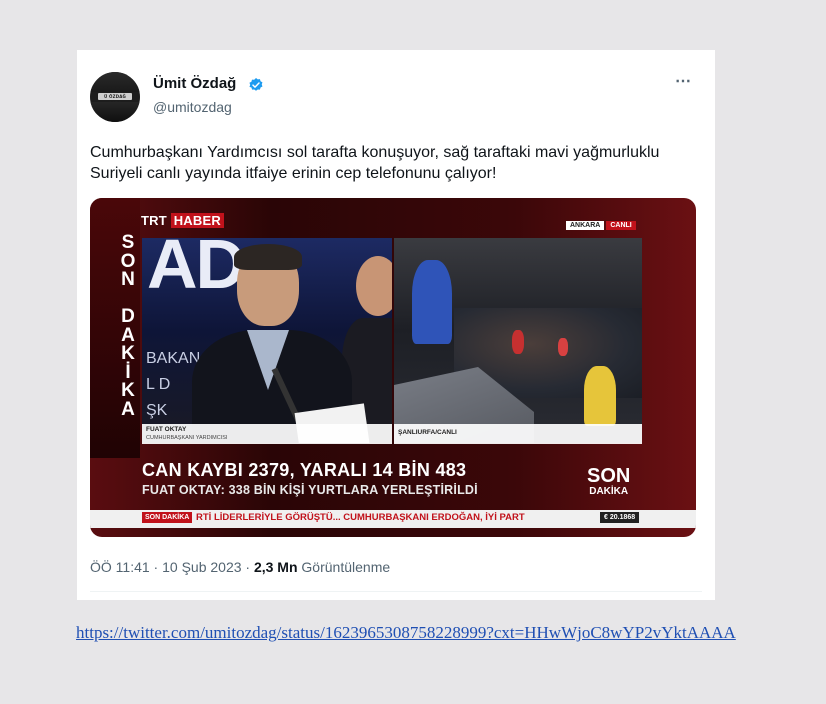  Describe the element at coordinates (609, 491) in the screenshot. I see `logo-line-2: DAKİKA` at that location.